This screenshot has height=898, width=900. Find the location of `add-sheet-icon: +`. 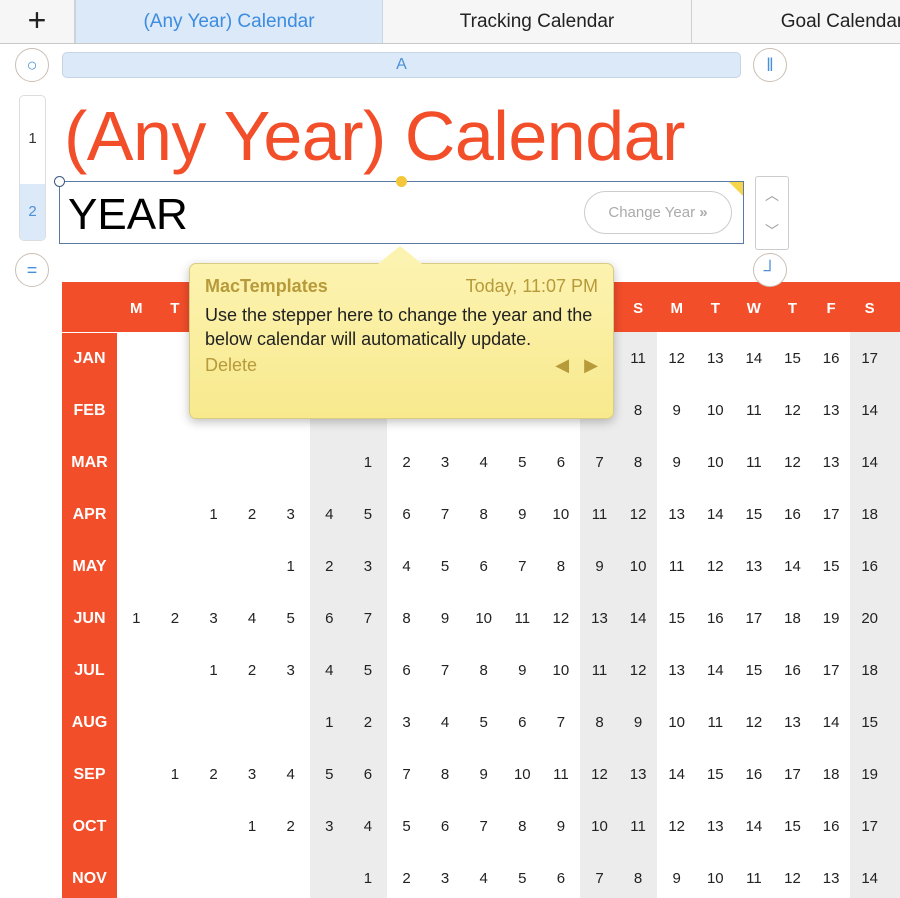

add-sheet-icon: + is located at coordinates (37, 21).